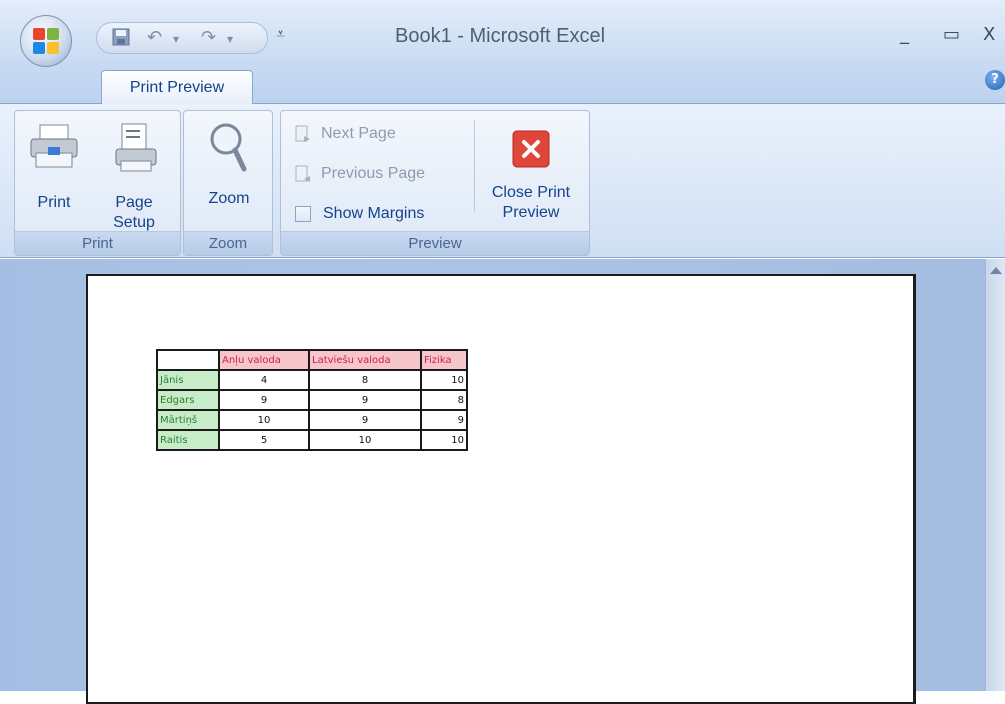 Image resolution: width=1005 pixels, height=704 pixels. Describe the element at coordinates (188, 440) in the screenshot. I see `row-name-cell: Raitis` at that location.